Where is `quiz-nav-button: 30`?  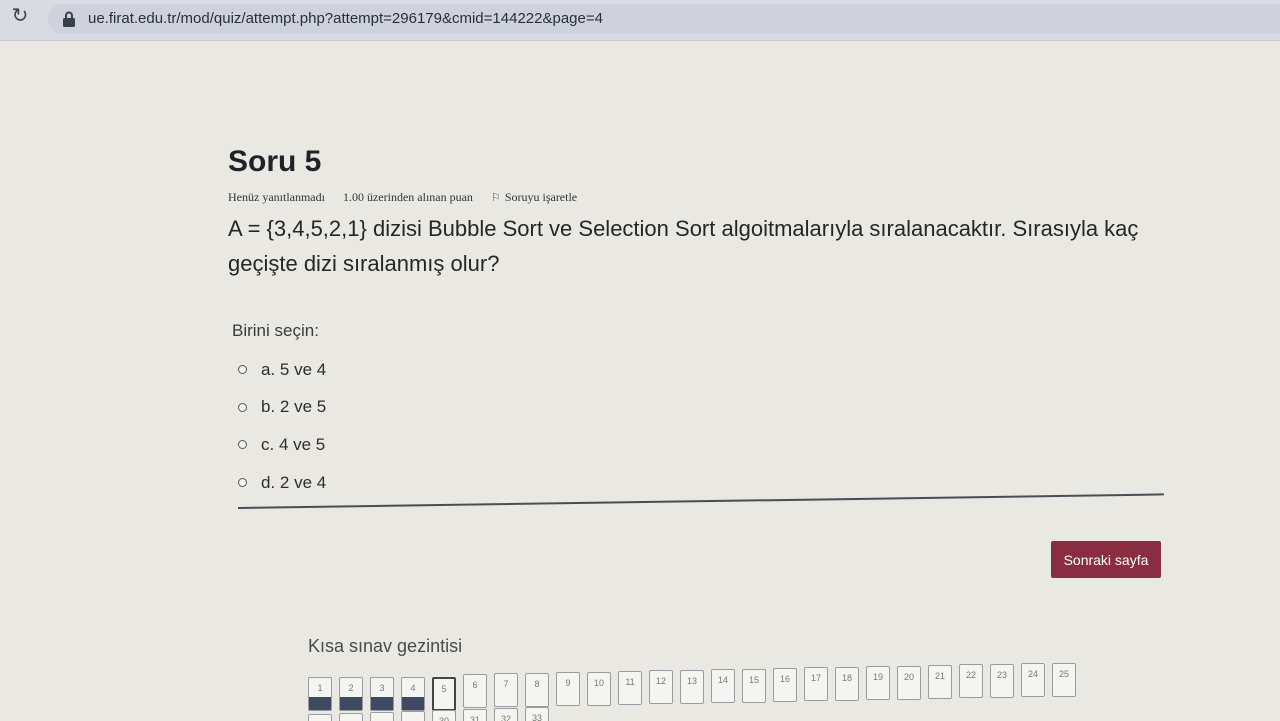
quiz-nav-button: 30 is located at coordinates (444, 715).